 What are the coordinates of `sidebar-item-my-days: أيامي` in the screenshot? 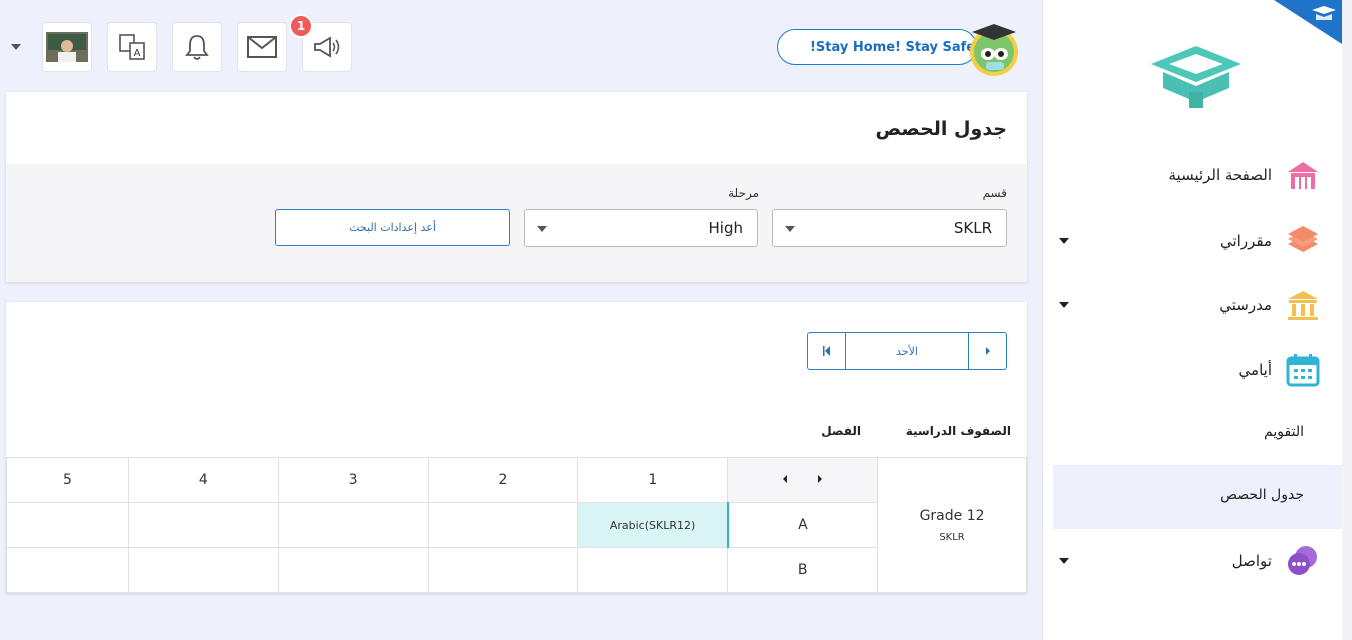 It's located at (1279, 370).